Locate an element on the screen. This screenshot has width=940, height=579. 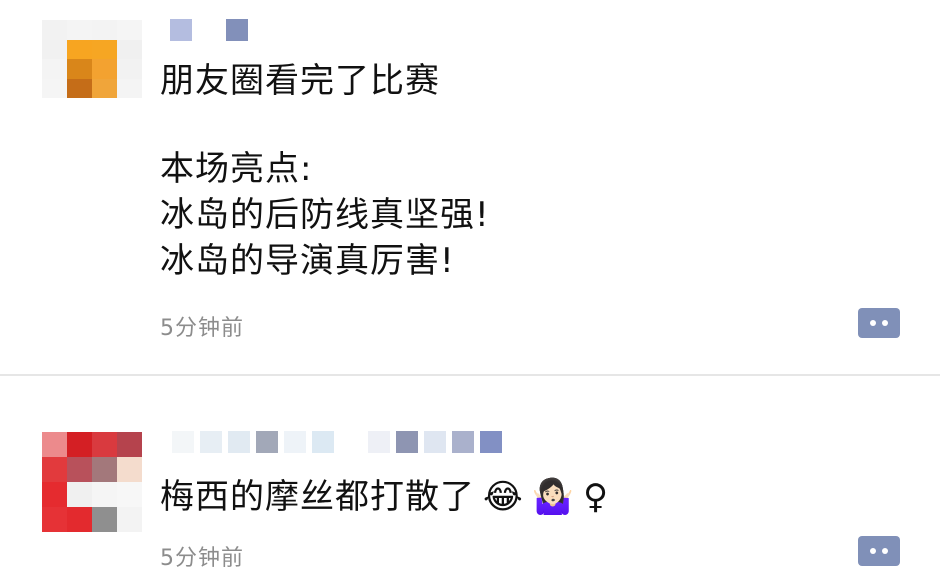
content-text: 梅西的摩丝都打散了 is located at coordinates (317, 497).